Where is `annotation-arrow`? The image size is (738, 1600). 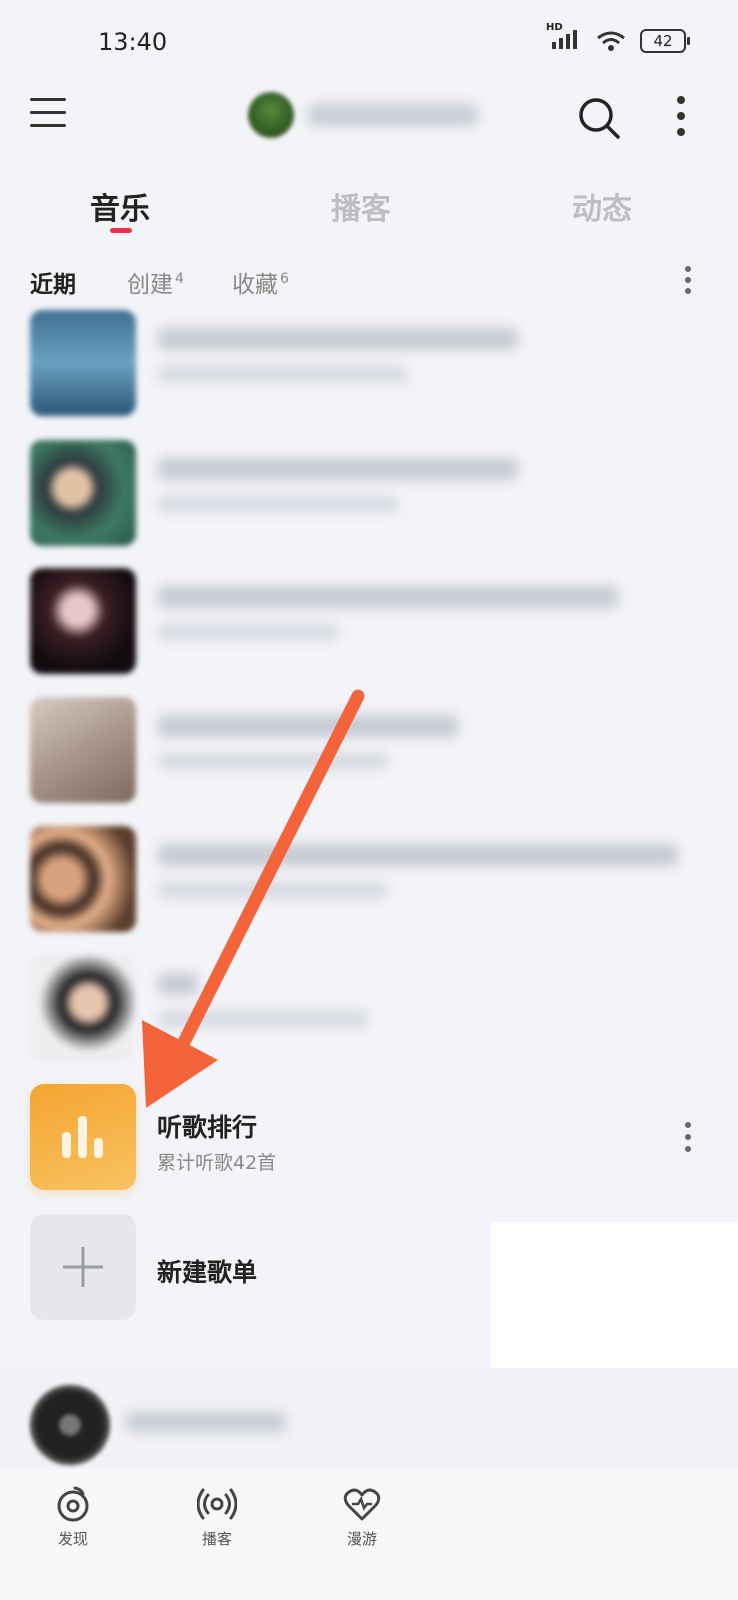 annotation-arrow is located at coordinates (253, 898).